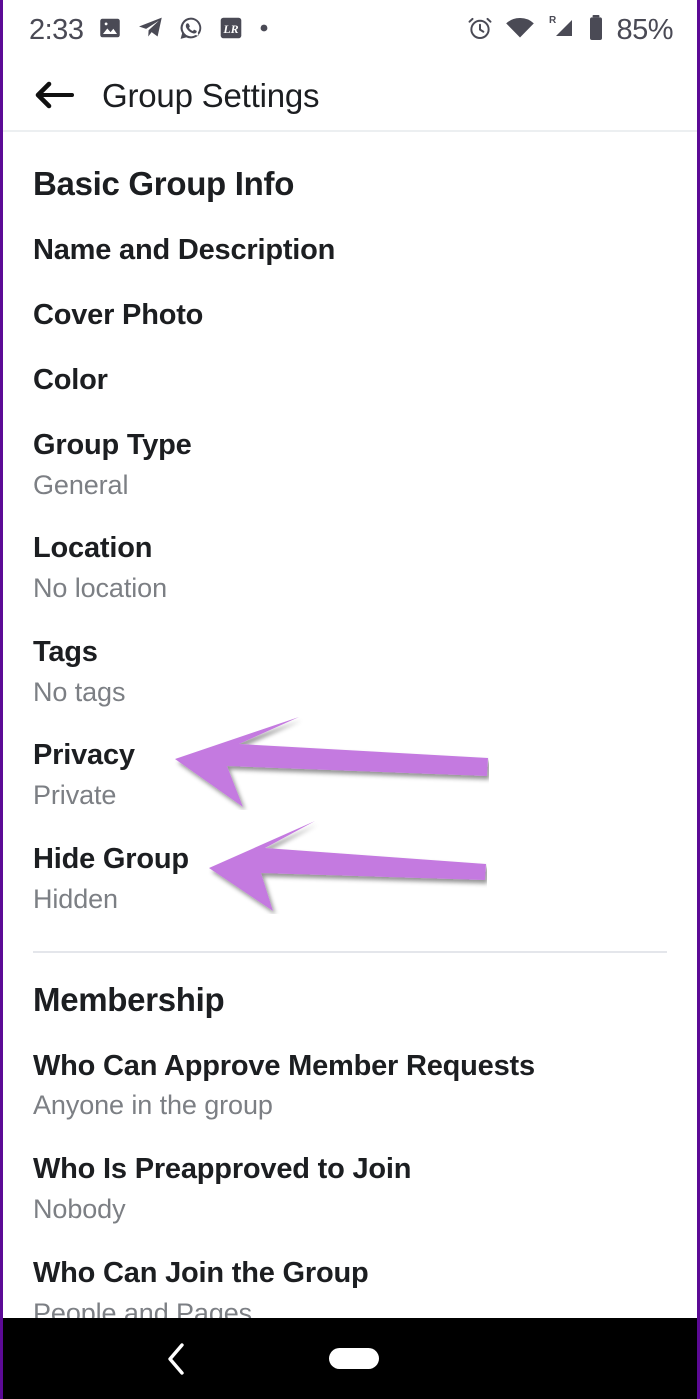  Describe the element at coordinates (129, 999) in the screenshot. I see `section-header-membership: Membership` at that location.